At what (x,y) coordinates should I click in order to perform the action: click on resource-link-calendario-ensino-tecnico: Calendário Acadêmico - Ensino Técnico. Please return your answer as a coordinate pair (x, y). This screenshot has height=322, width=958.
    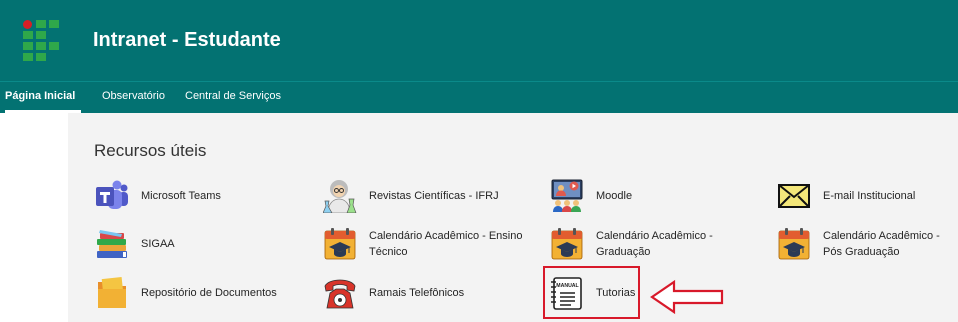
    Looking at the image, I should click on (423, 244).